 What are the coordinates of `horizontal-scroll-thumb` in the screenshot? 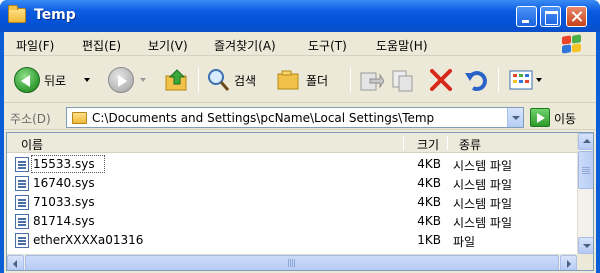 It's located at (292, 262).